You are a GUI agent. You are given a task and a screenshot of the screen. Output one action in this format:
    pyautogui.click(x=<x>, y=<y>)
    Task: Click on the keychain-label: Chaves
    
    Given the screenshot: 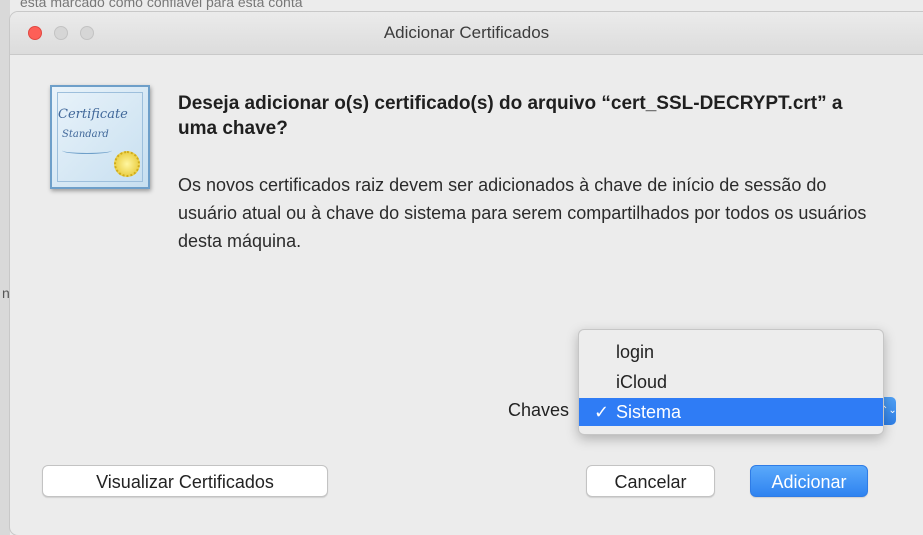 What is the action you would take?
    pyautogui.click(x=539, y=410)
    